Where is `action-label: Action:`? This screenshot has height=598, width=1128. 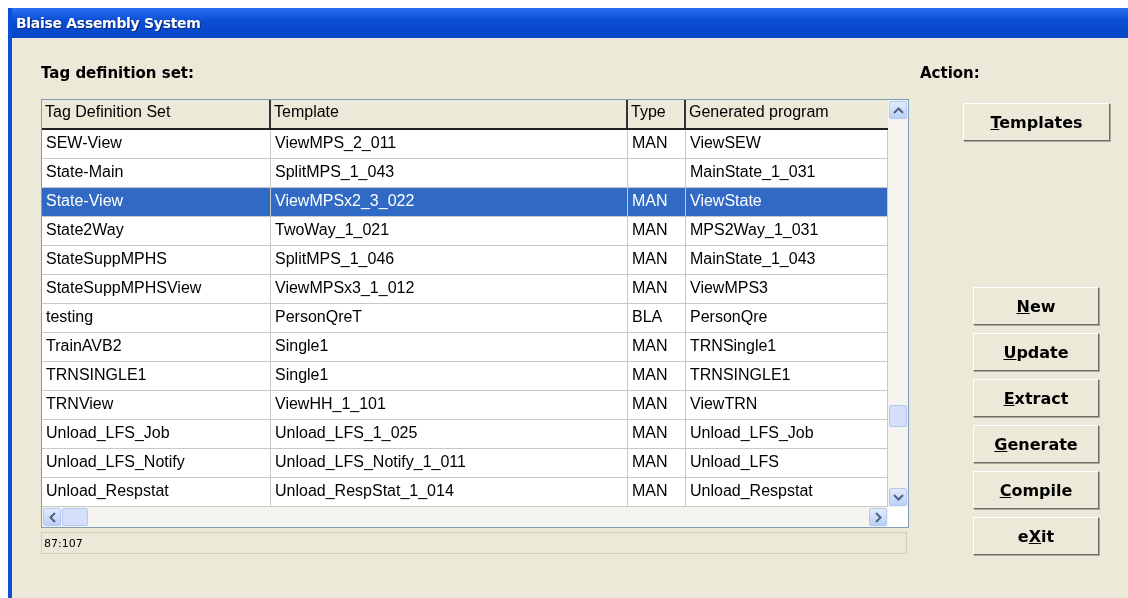 action-label: Action: is located at coordinates (950, 74).